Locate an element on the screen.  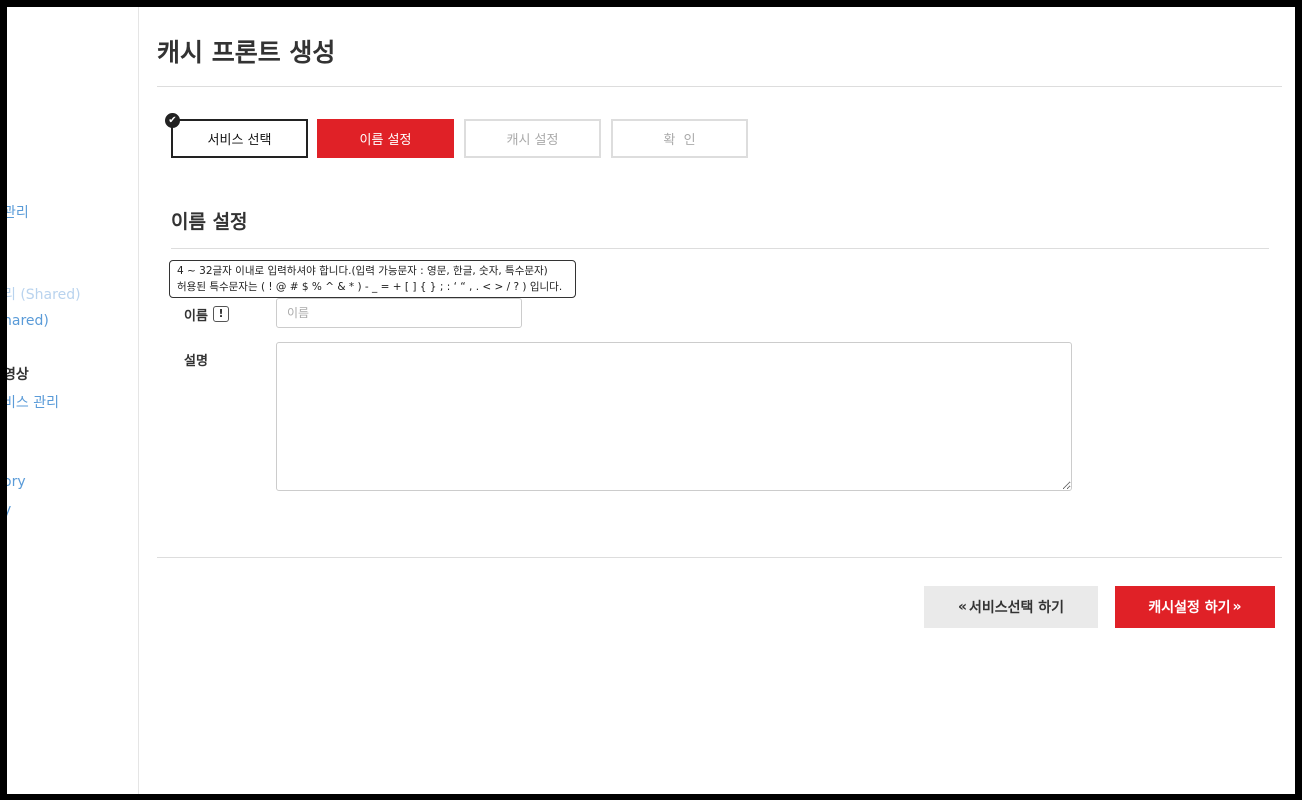
step-confirm: 확 인 is located at coordinates (679, 138).